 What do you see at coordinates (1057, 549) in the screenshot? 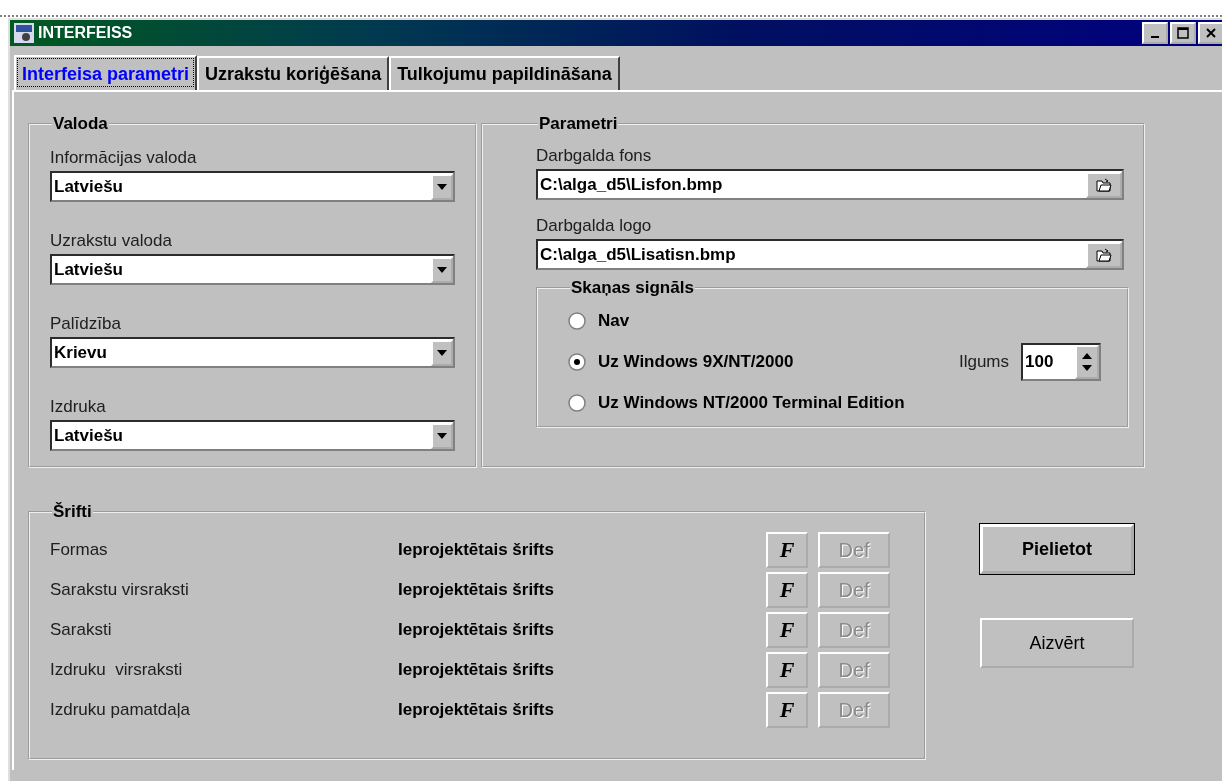
I see `apply-button: Pielietot` at bounding box center [1057, 549].